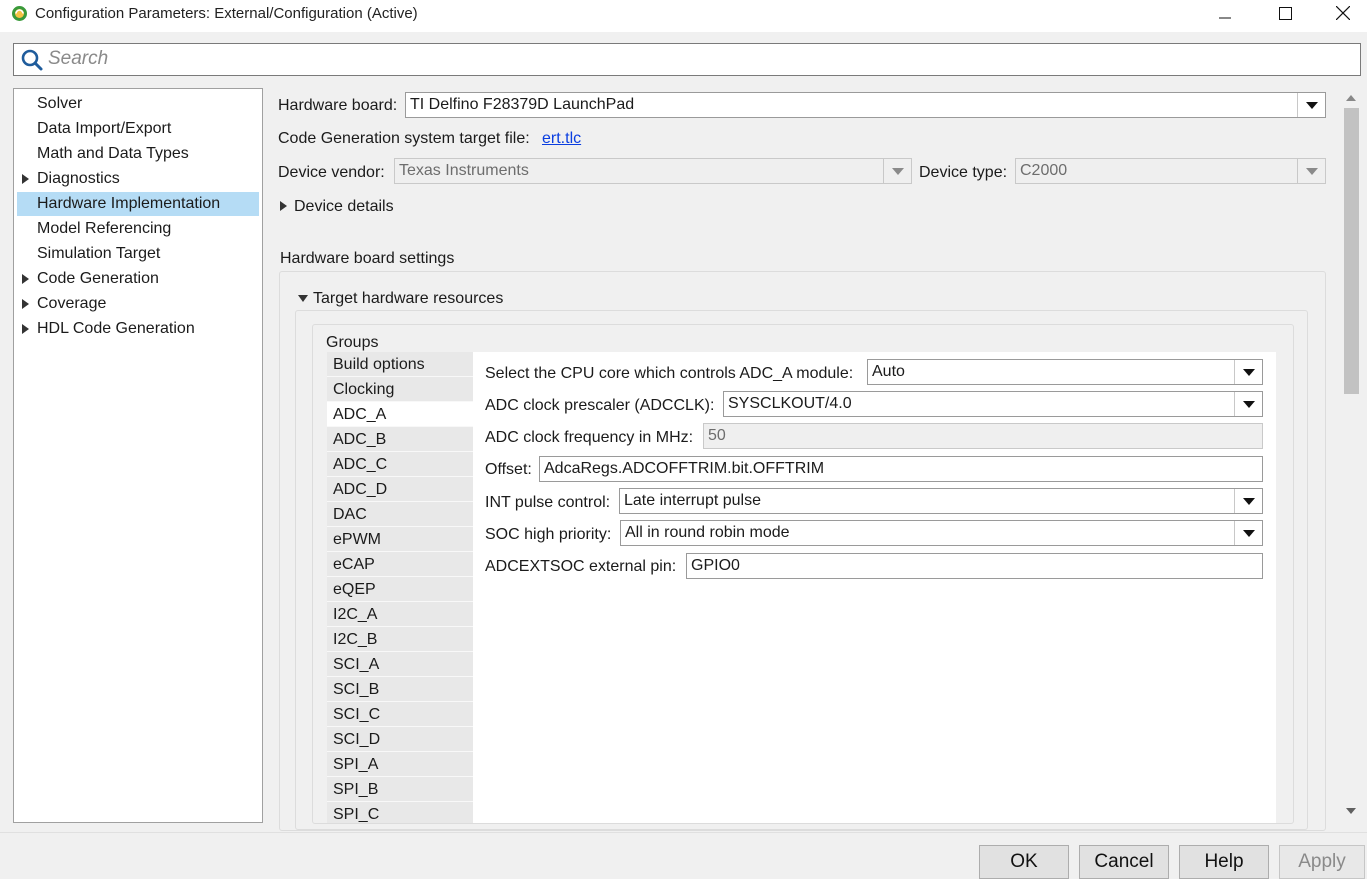 The height and width of the screenshot is (879, 1367). Describe the element at coordinates (78, 178) in the screenshot. I see `tree-item-label: Diagnostics` at that location.